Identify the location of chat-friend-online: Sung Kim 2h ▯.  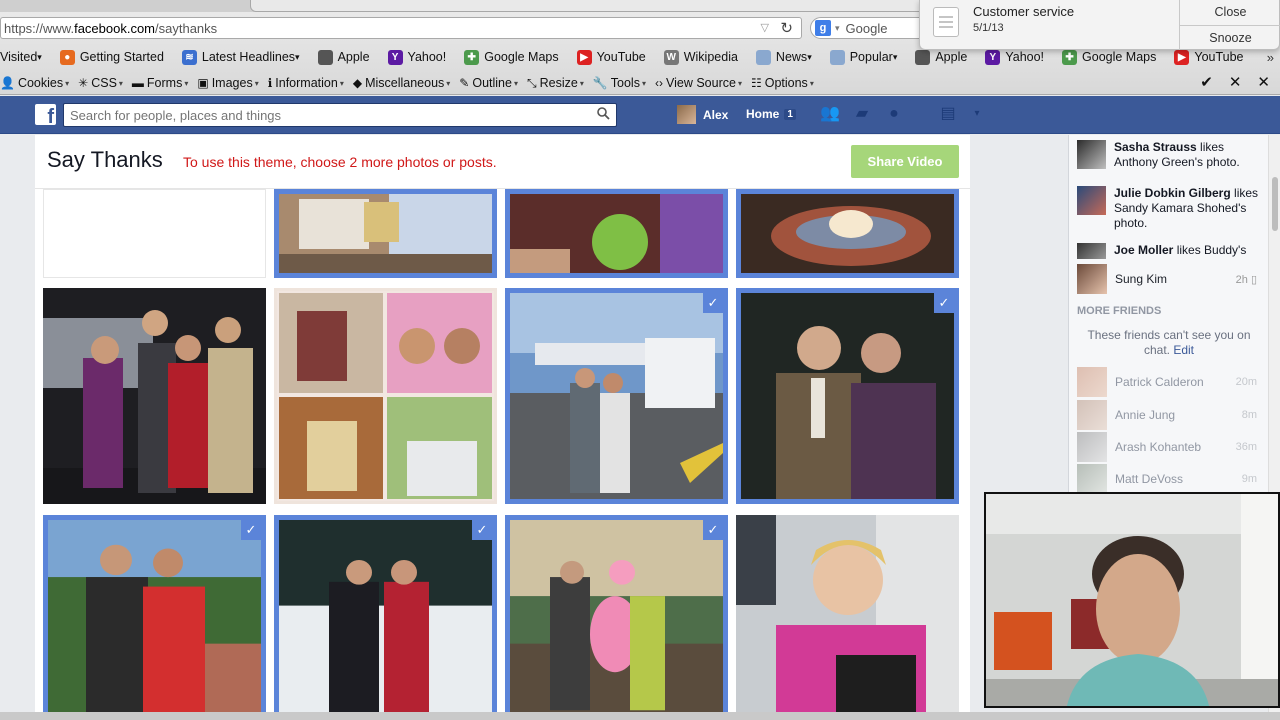
(1167, 279).